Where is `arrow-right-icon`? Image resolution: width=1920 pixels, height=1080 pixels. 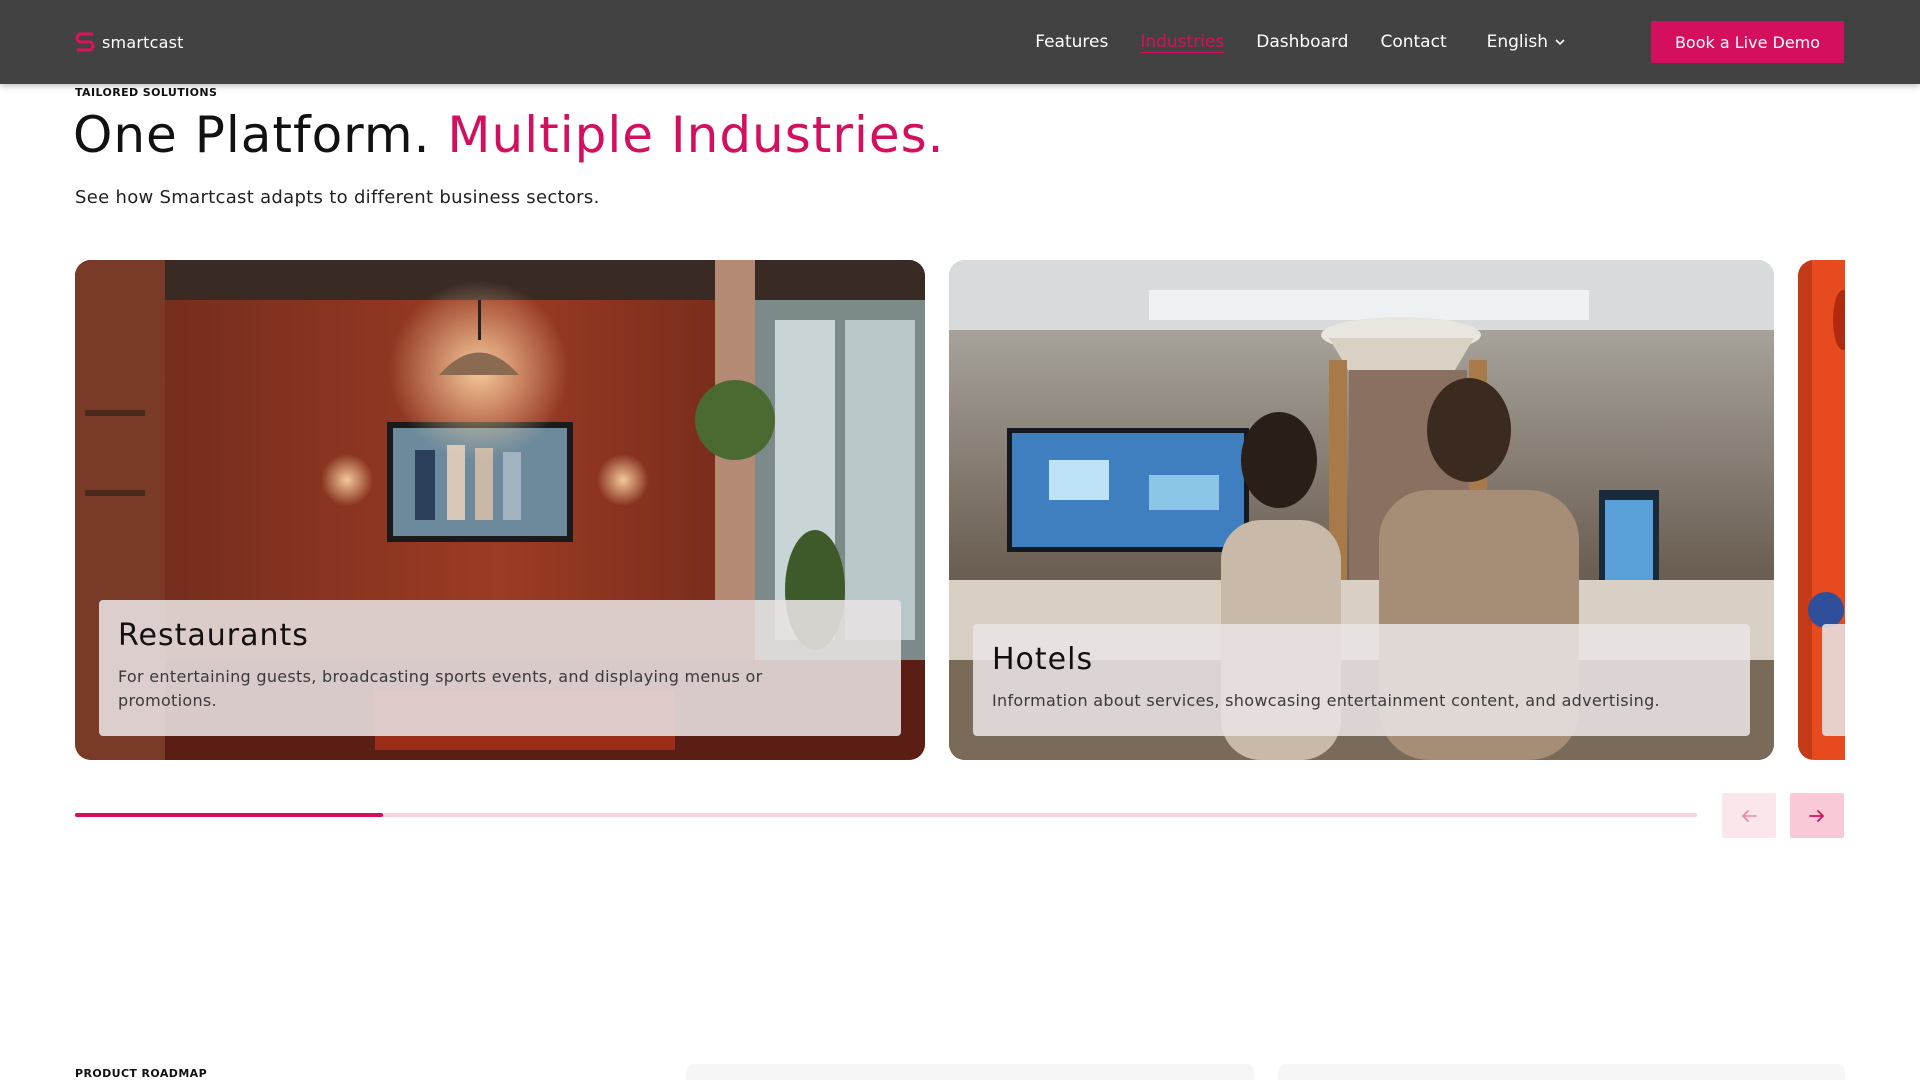
arrow-right-icon is located at coordinates (1816, 815).